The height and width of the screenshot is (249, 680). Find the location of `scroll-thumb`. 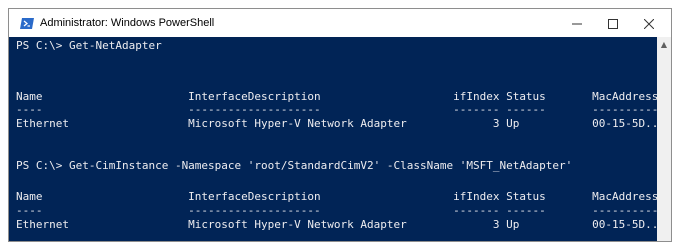

scroll-thumb is located at coordinates (664, 147).